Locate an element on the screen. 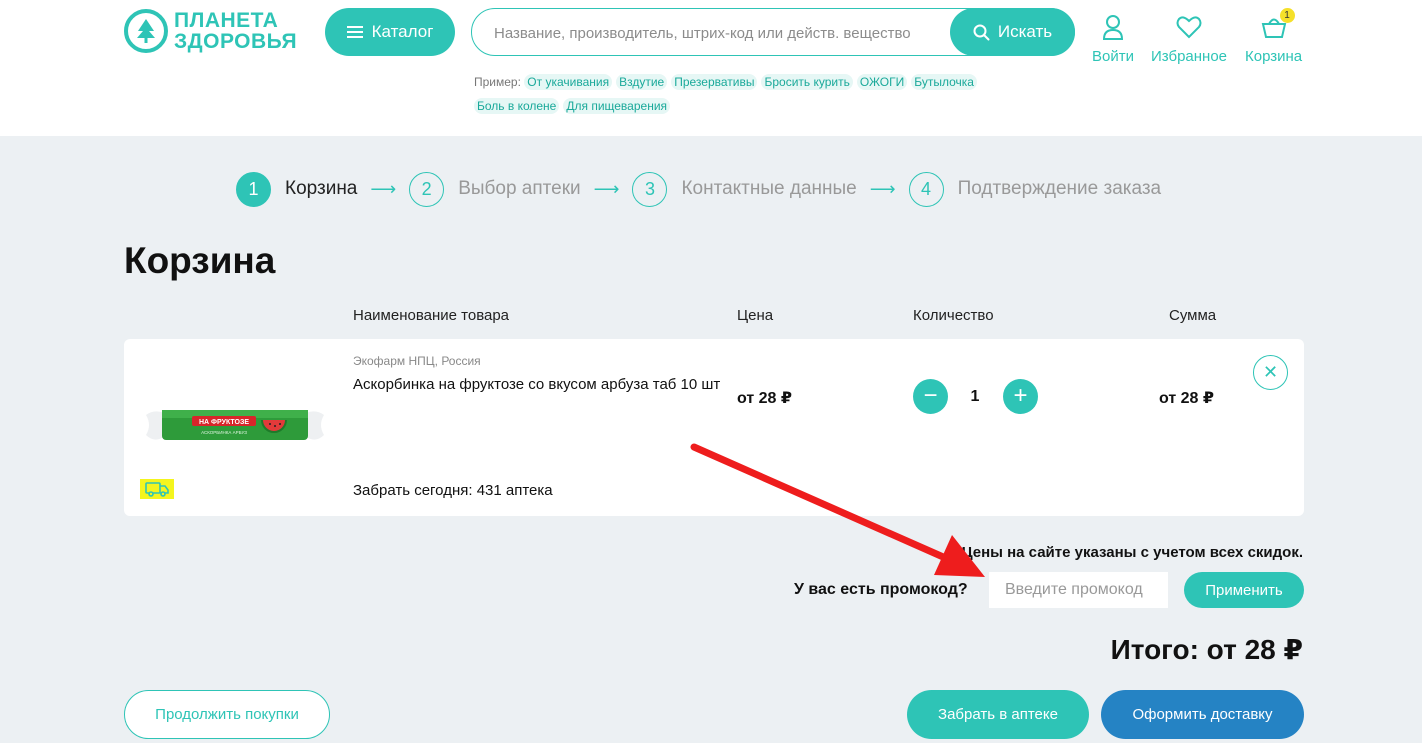 The image size is (1422, 743). catalog-button: Каталог is located at coordinates (390, 32).